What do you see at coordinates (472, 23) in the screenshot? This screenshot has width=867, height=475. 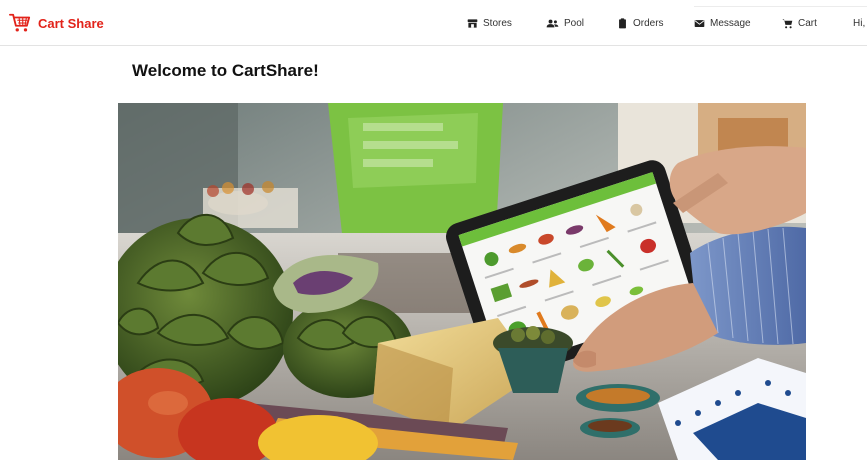 I see `store-icon` at bounding box center [472, 23].